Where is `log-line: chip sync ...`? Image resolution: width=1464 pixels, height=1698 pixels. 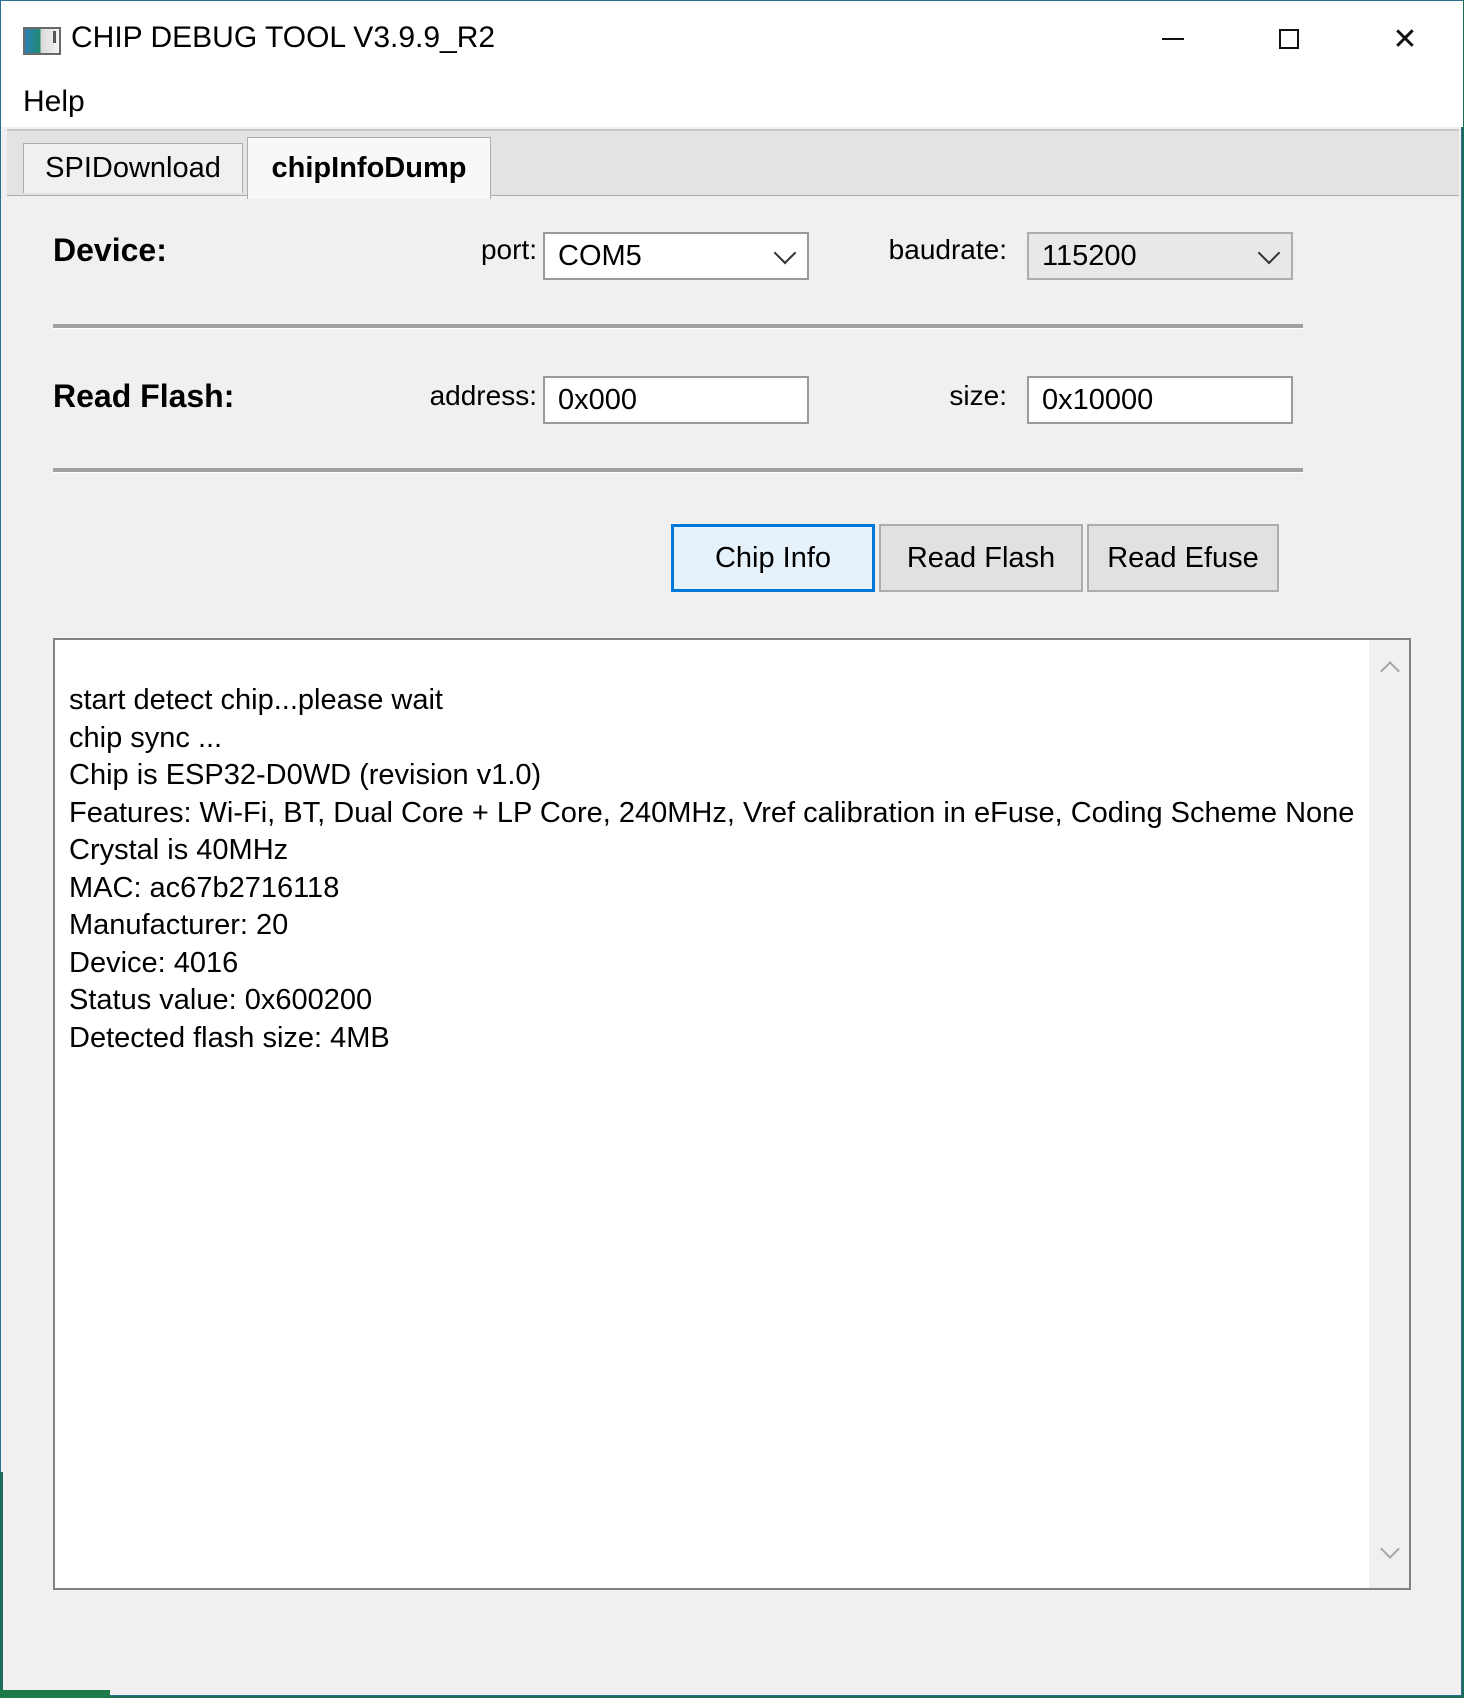
log-line: chip sync ... is located at coordinates (146, 737).